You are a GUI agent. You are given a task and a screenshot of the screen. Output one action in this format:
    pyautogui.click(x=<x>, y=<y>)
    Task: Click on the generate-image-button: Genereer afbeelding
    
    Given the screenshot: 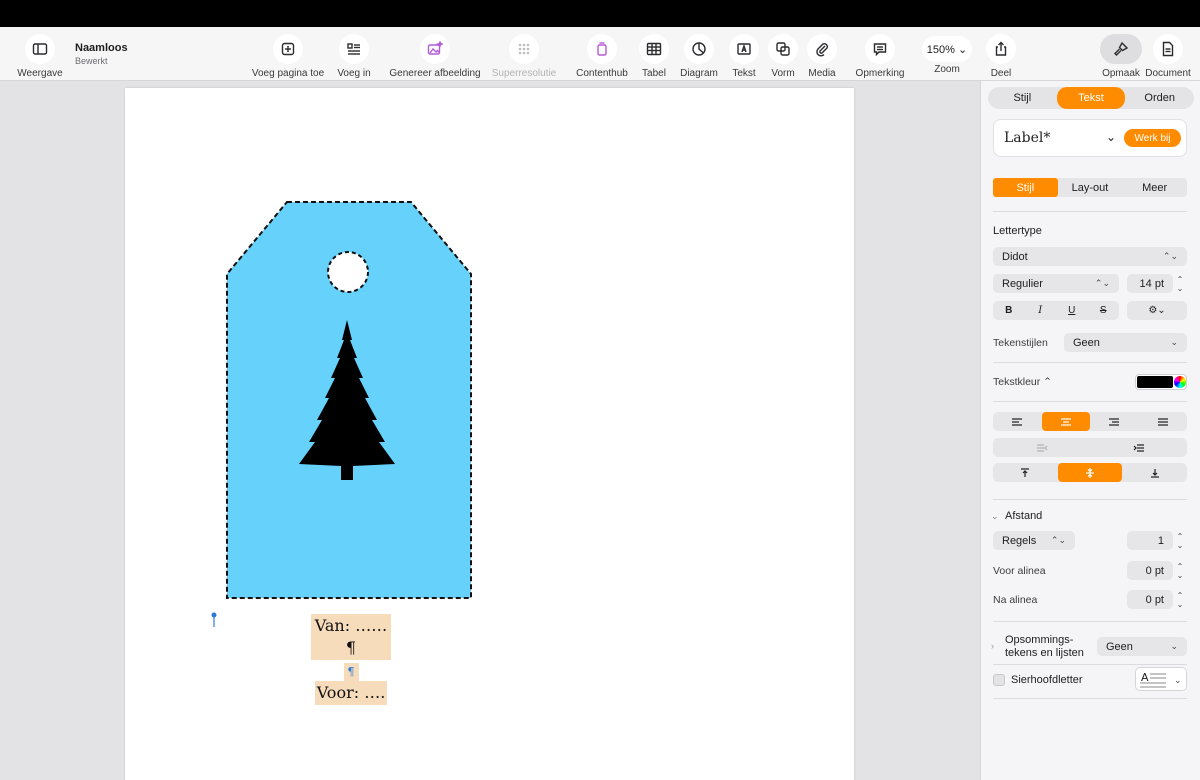 What is the action you would take?
    pyautogui.click(x=435, y=54)
    